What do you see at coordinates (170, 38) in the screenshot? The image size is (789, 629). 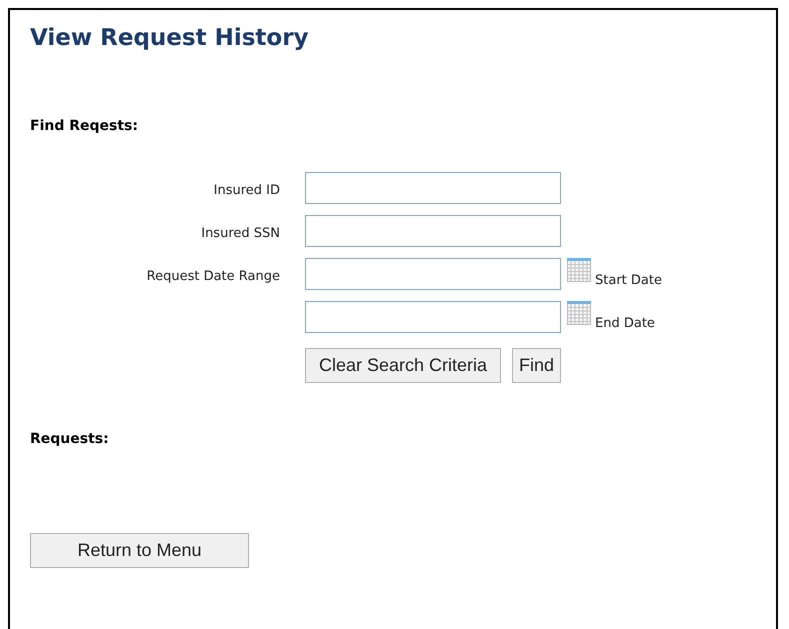 I see `page-title: View Request History` at bounding box center [170, 38].